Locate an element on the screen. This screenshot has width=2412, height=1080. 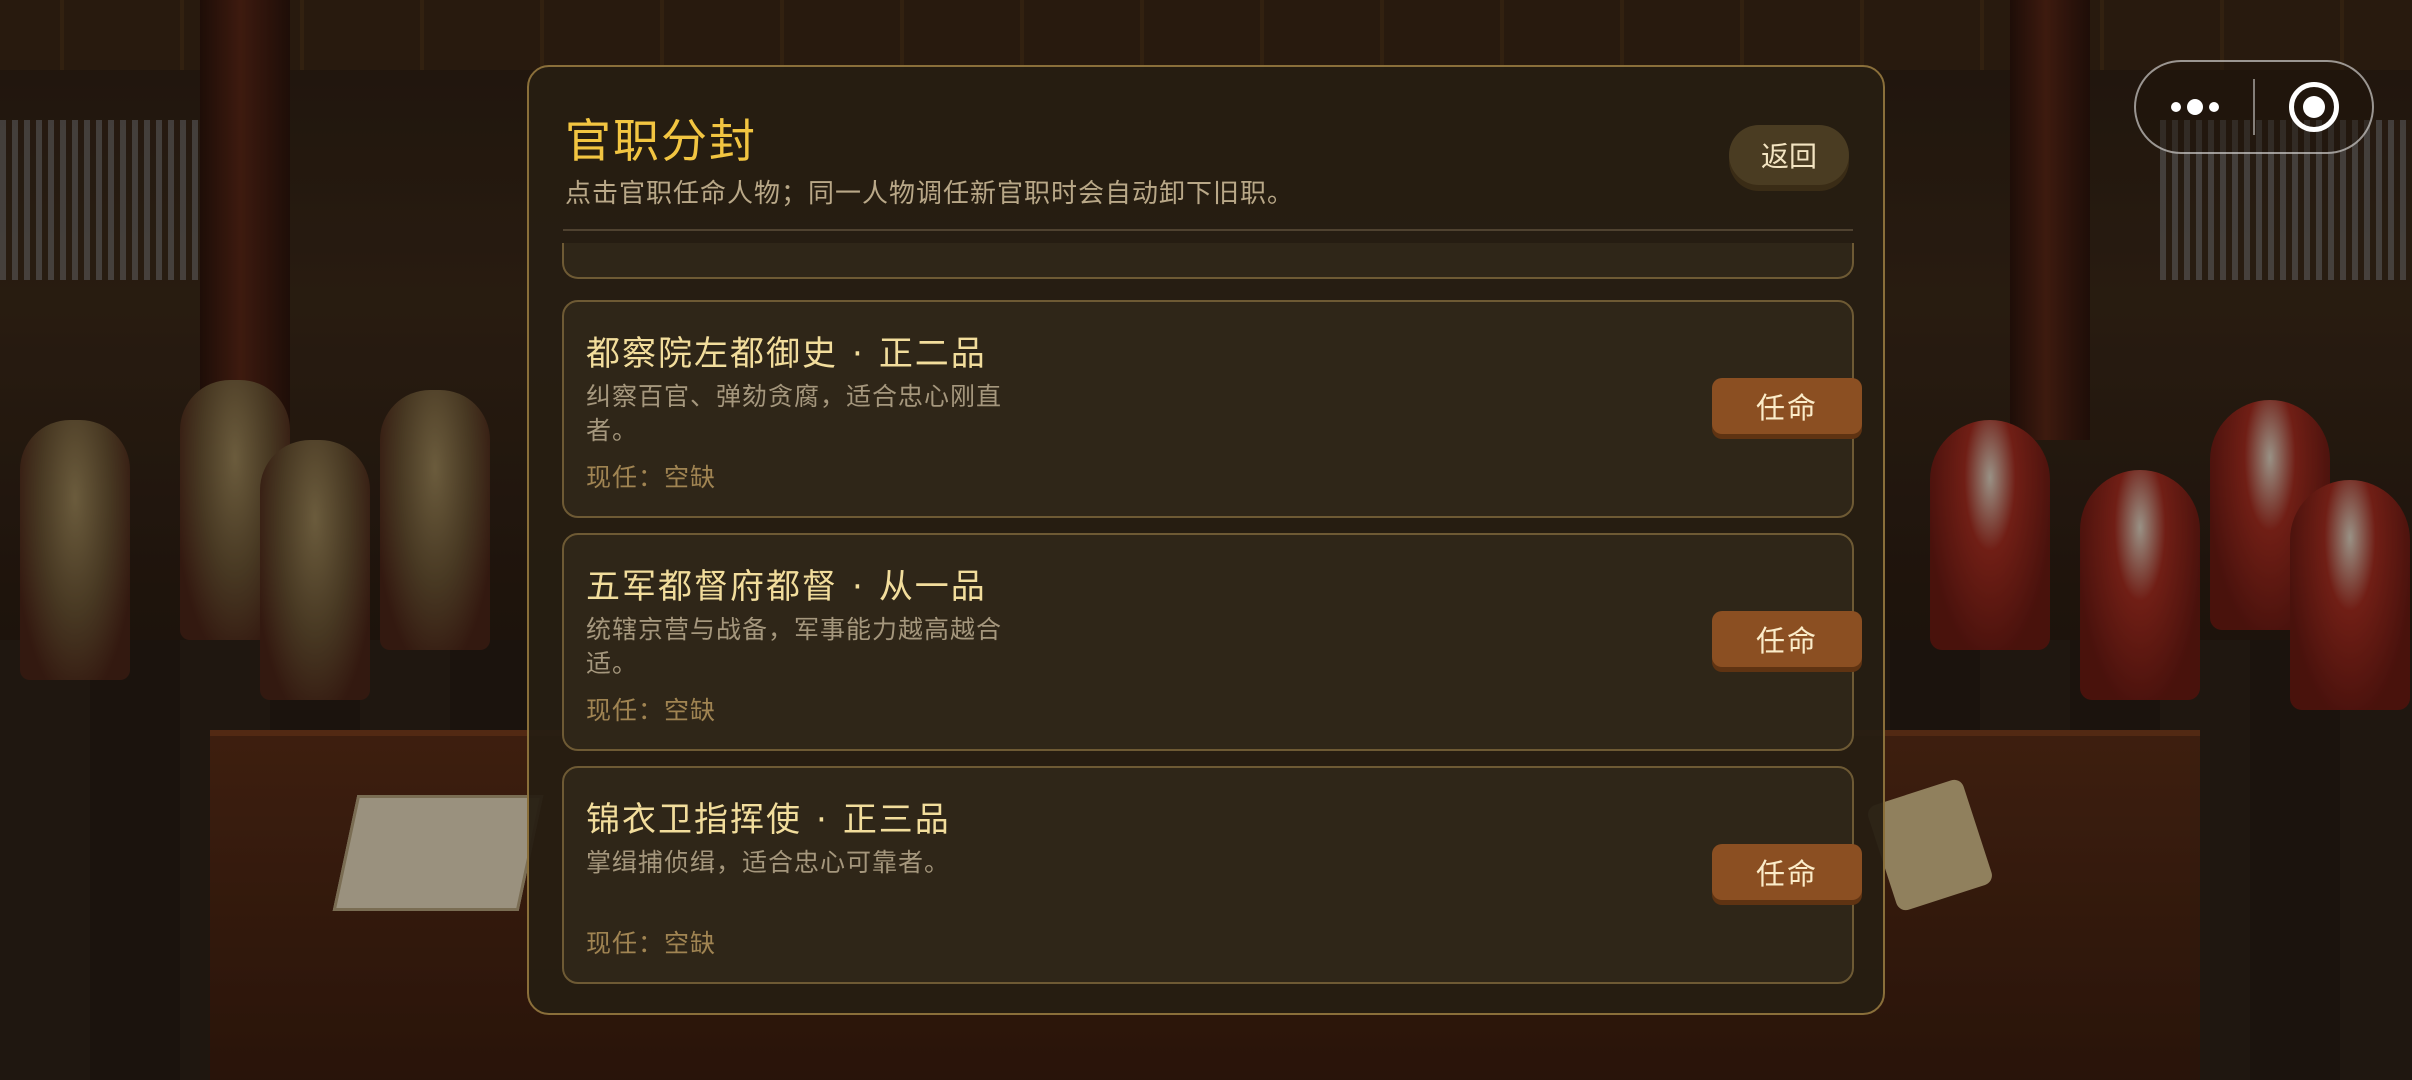
page-title: 官职分封 is located at coordinates (661, 141).